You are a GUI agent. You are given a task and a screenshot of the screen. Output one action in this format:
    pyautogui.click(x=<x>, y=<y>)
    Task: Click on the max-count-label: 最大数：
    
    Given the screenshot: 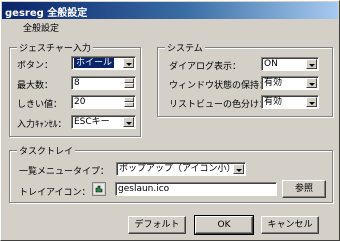 What is the action you would take?
    pyautogui.click(x=35, y=86)
    